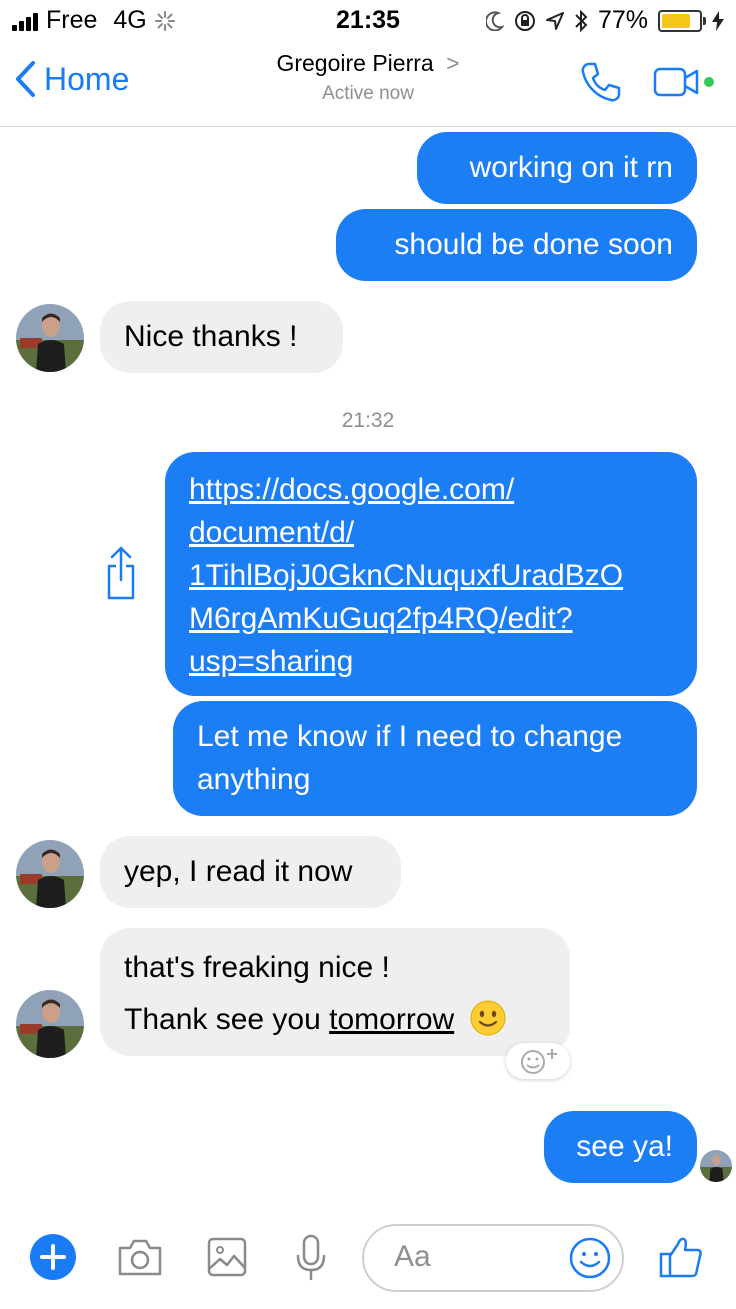 The height and width of the screenshot is (1309, 736). What do you see at coordinates (493, 1258) in the screenshot?
I see `message-input: Aa` at bounding box center [493, 1258].